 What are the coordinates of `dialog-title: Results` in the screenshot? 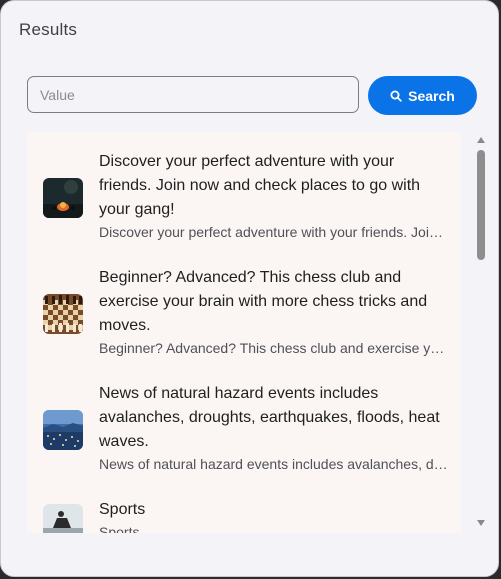 It's located at (48, 29).